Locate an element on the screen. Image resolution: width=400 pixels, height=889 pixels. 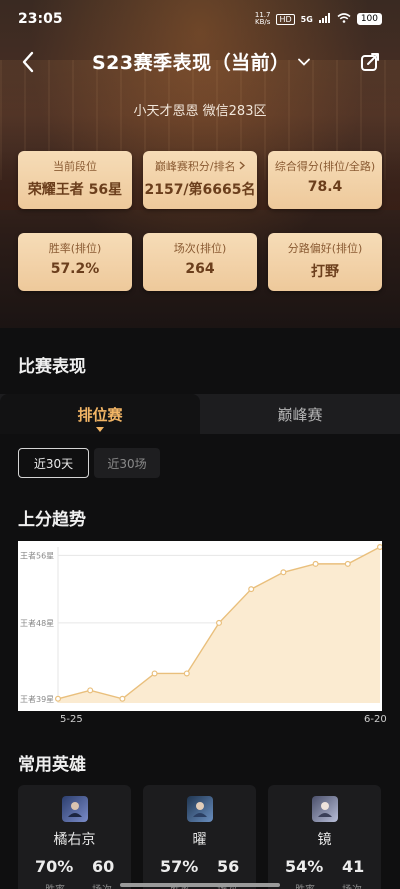
hero-name: 镜 is located at coordinates (324, 840).